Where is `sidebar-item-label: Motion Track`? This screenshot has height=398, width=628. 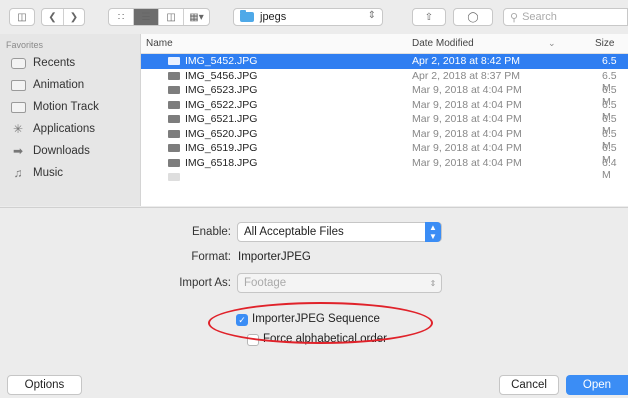 sidebar-item-label: Motion Track is located at coordinates (66, 107).